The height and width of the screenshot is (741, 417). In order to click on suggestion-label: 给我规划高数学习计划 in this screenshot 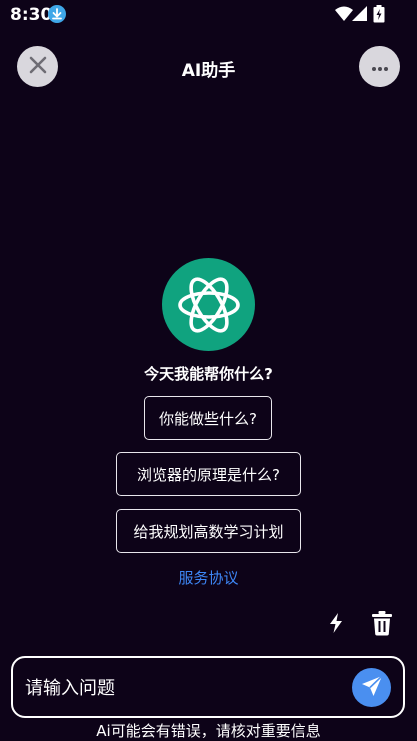, I will do `click(208, 531)`.